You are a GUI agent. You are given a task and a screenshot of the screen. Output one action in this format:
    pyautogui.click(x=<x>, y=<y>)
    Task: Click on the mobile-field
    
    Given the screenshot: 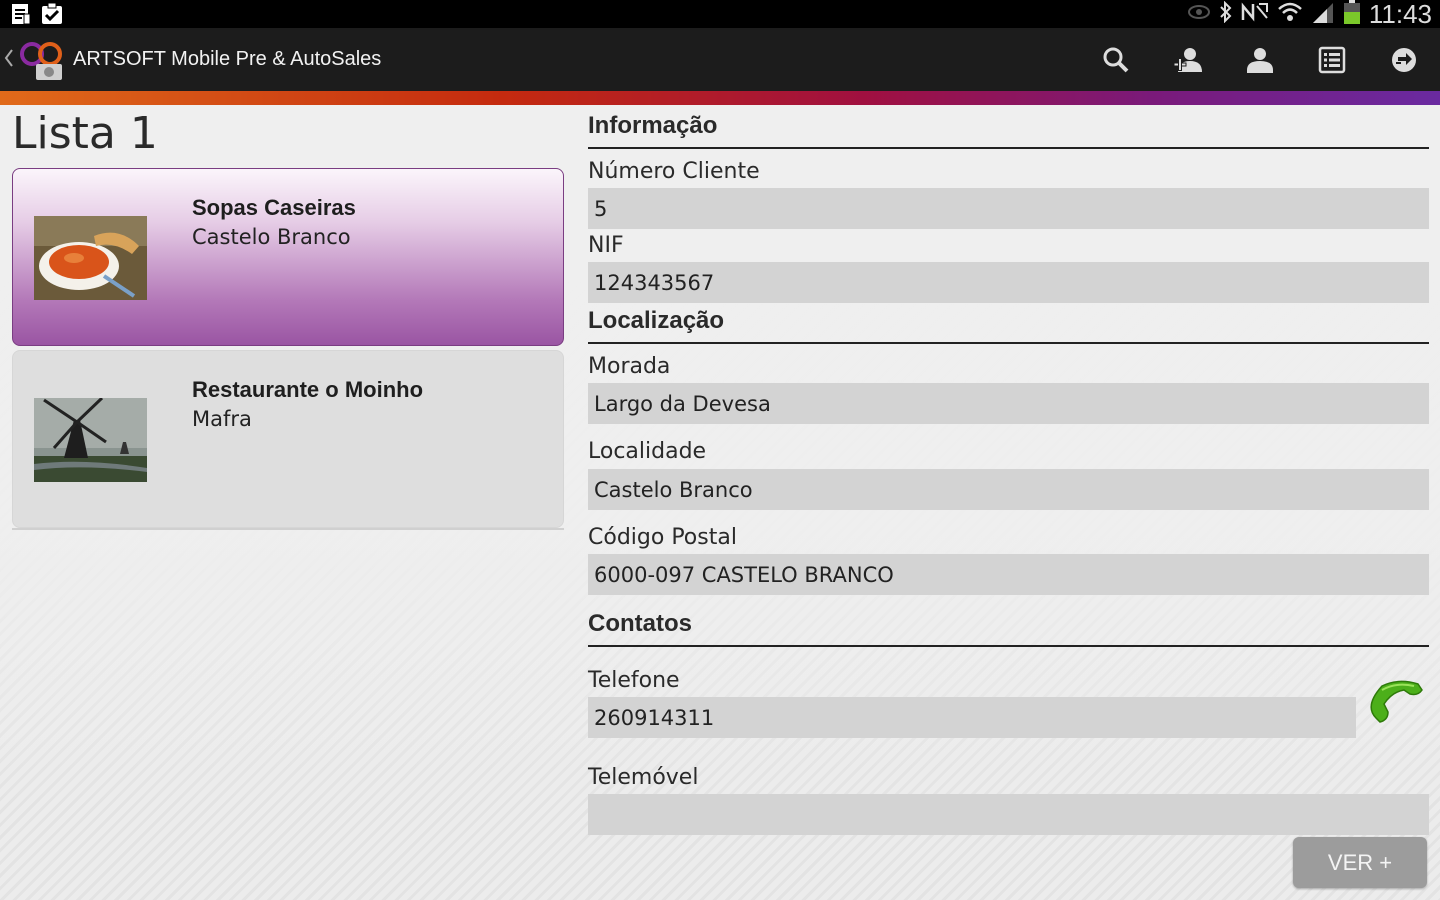 What is the action you would take?
    pyautogui.click(x=1008, y=814)
    